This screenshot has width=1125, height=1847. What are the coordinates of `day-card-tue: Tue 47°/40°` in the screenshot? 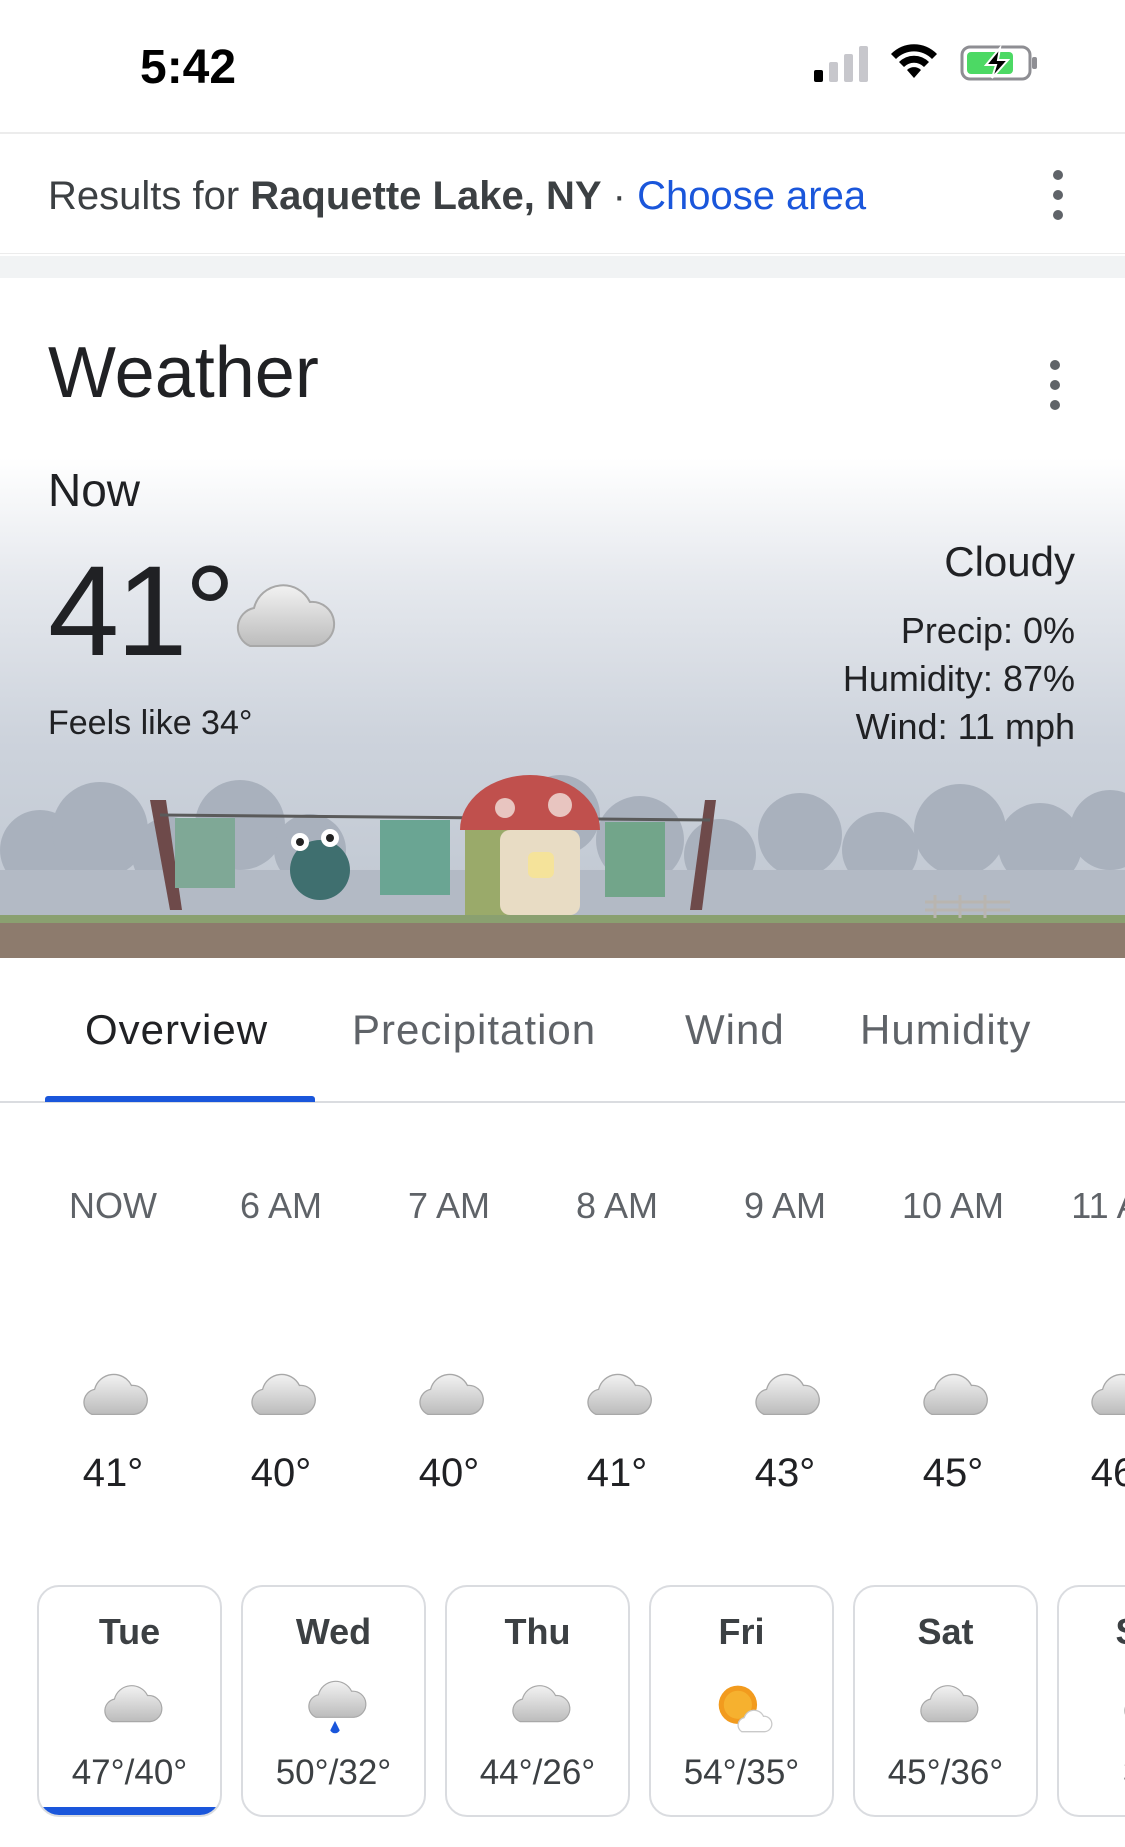 It's located at (129, 1701).